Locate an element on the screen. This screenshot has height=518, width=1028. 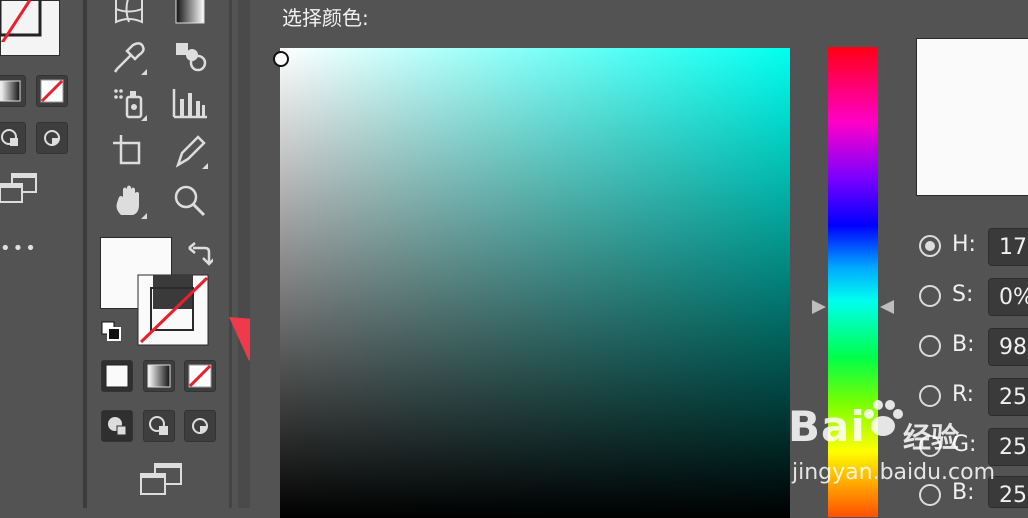
zoom-icon is located at coordinates (190, 201).